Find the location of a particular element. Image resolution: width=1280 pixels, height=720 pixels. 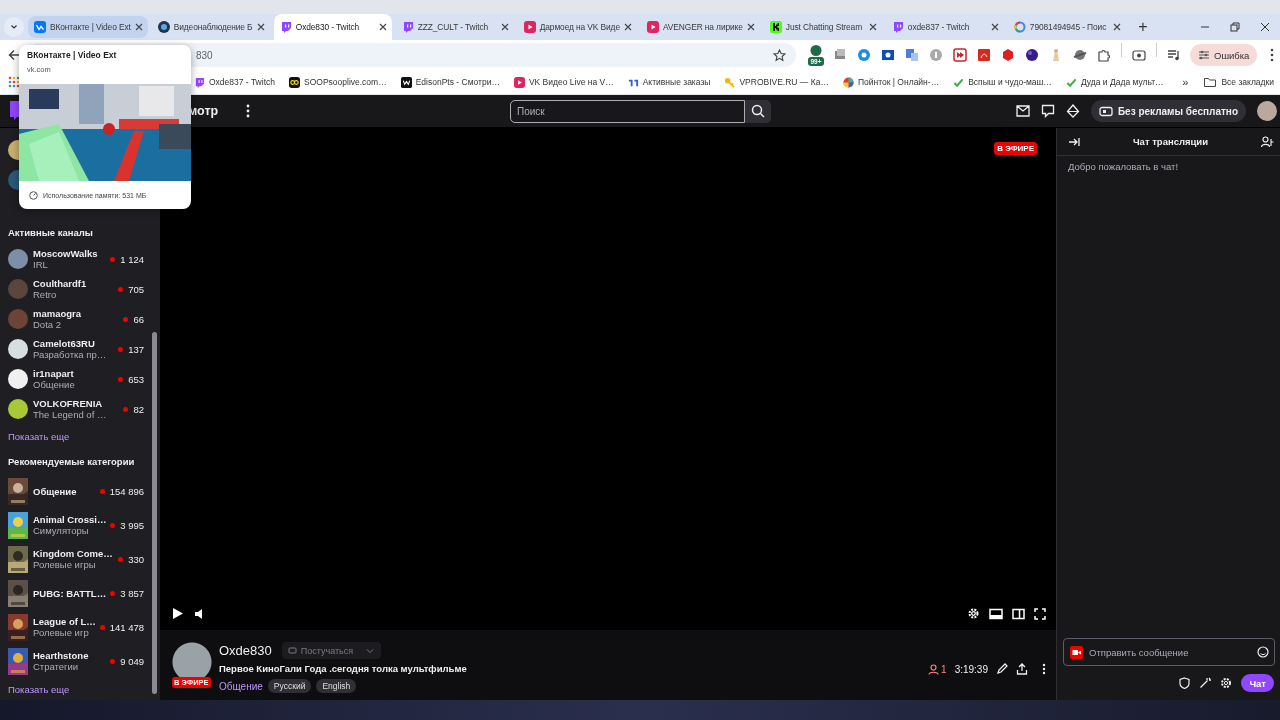

channel-name: MoscowWalks is located at coordinates (69, 253).